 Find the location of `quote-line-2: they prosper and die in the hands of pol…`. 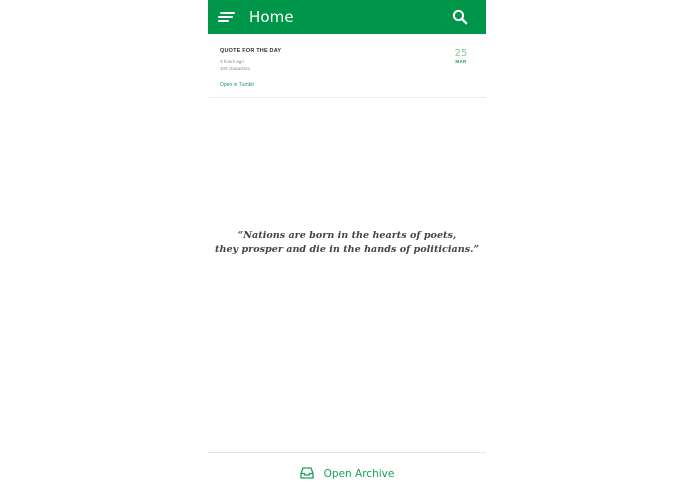

quote-line-2: they prosper and die in the hands of pol… is located at coordinates (347, 249).